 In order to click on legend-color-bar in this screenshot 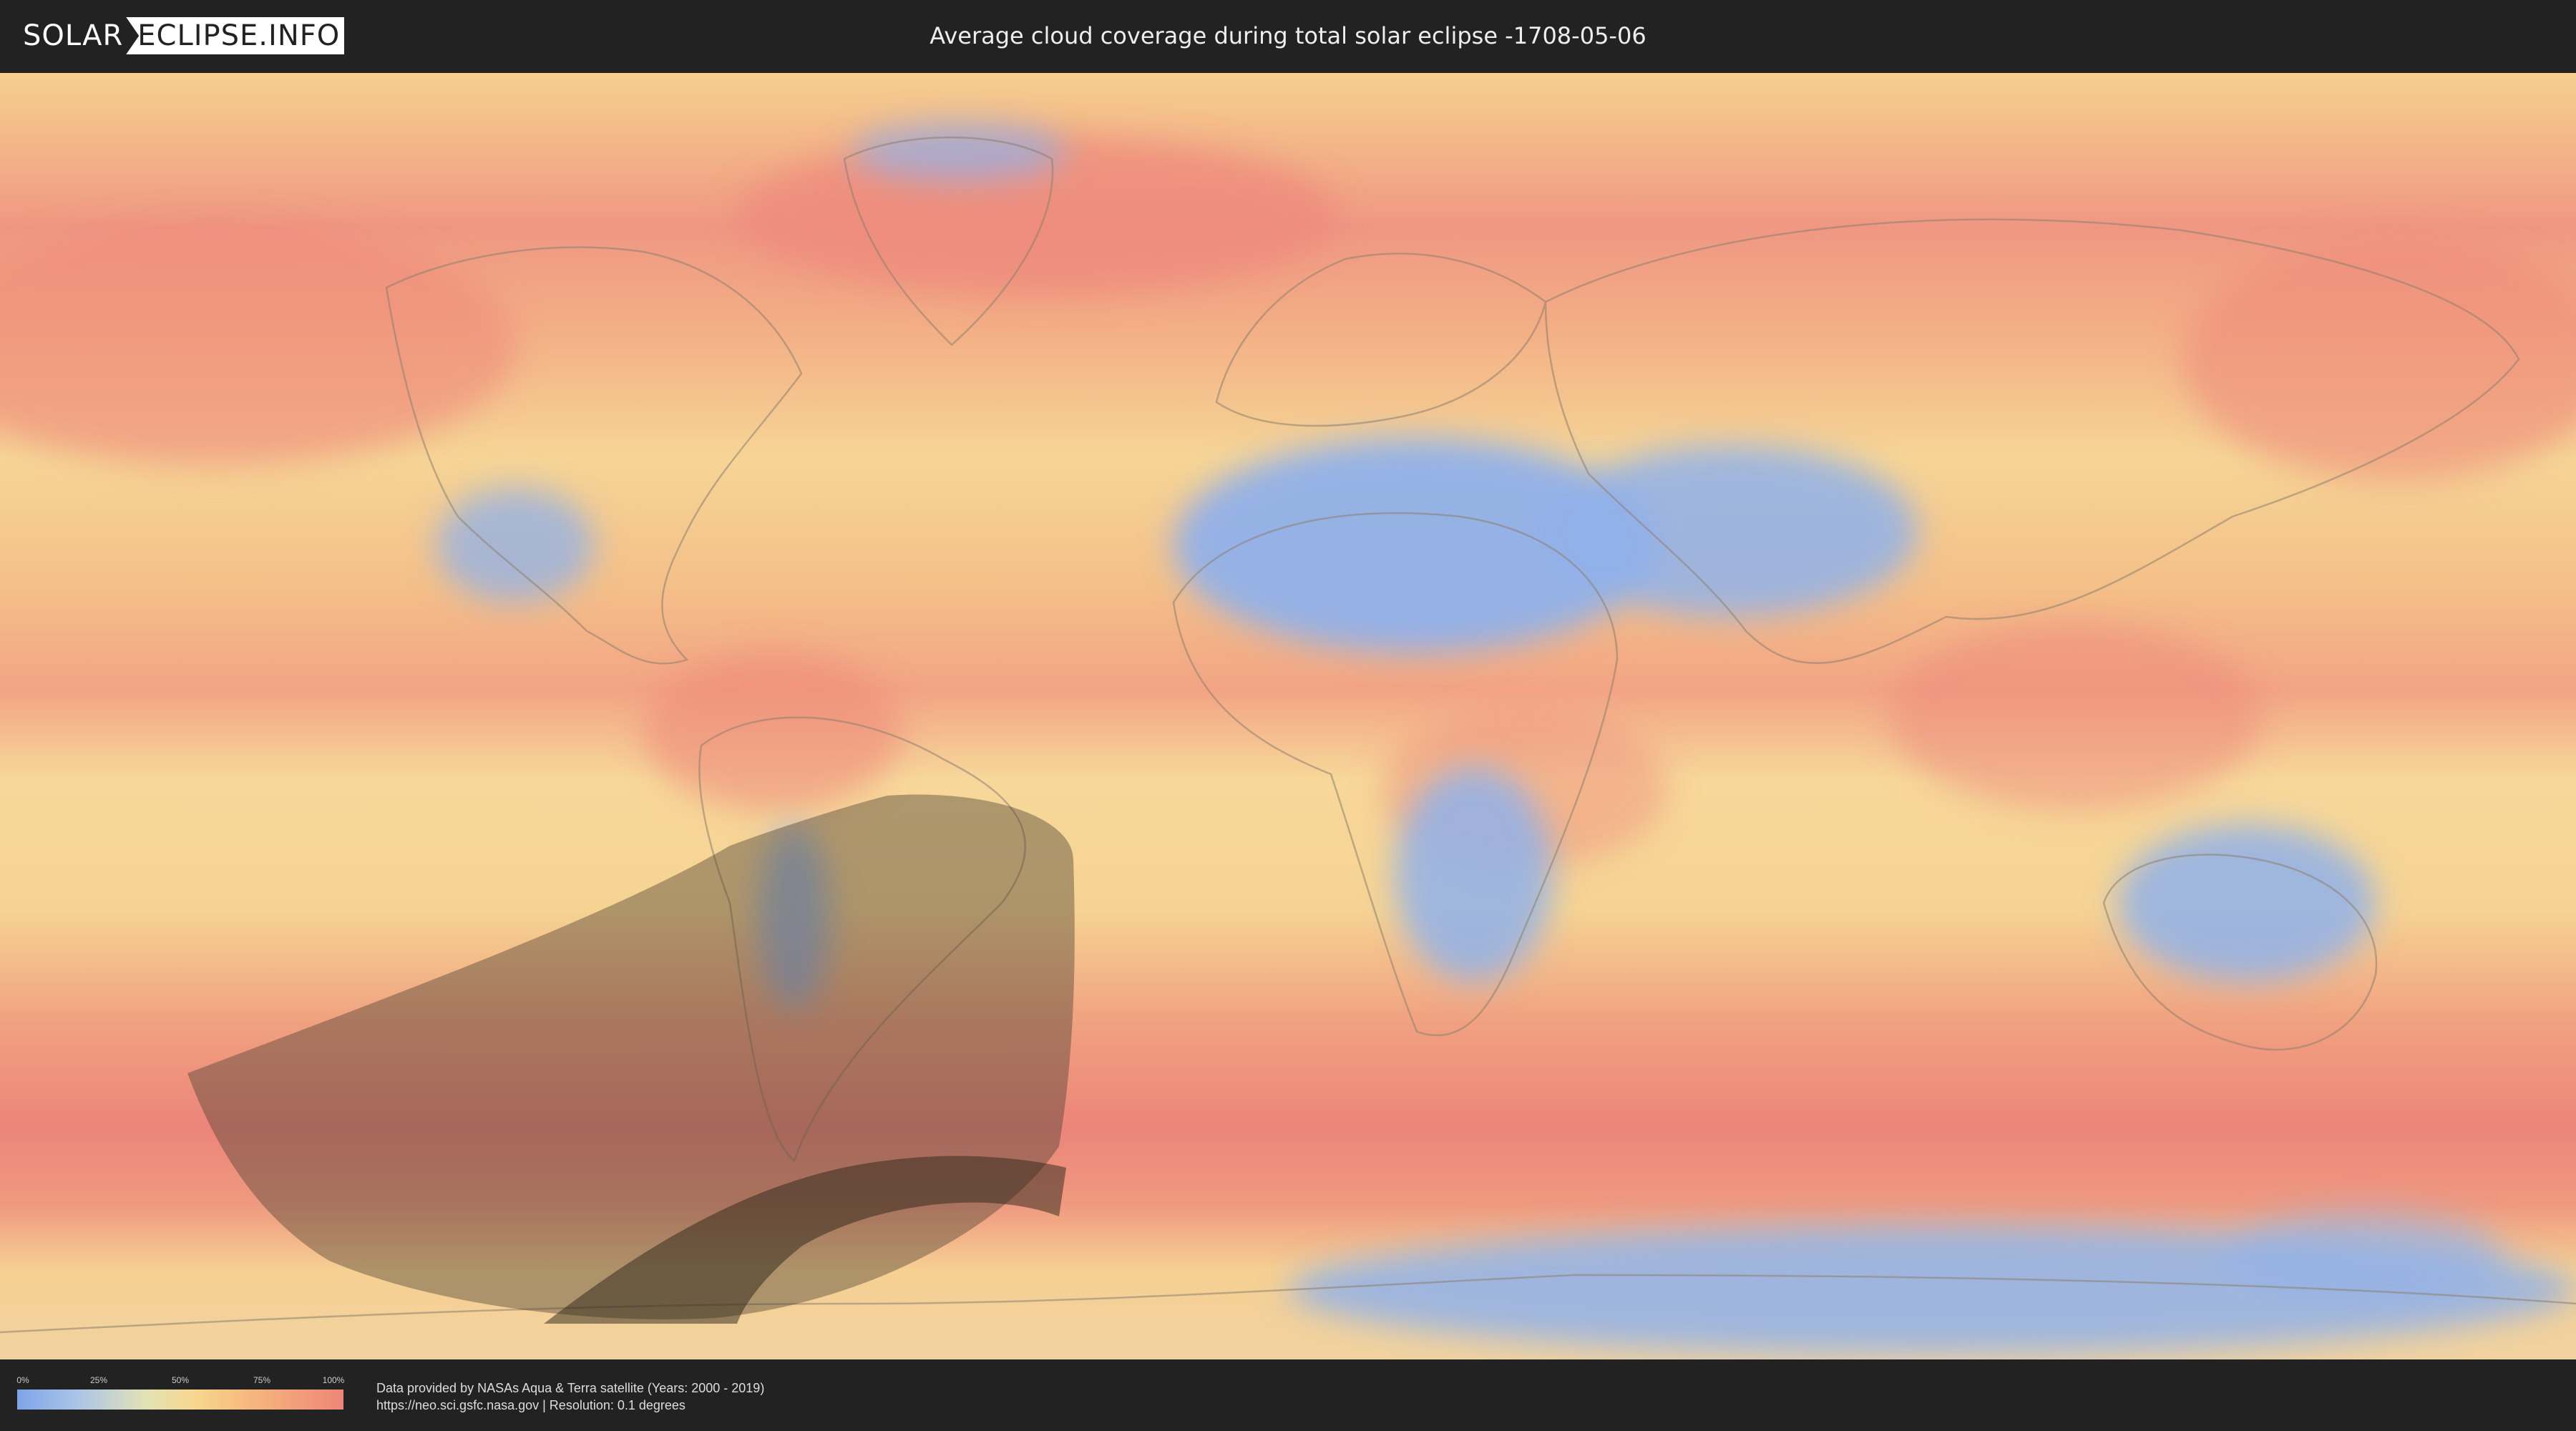, I will do `click(180, 1400)`.